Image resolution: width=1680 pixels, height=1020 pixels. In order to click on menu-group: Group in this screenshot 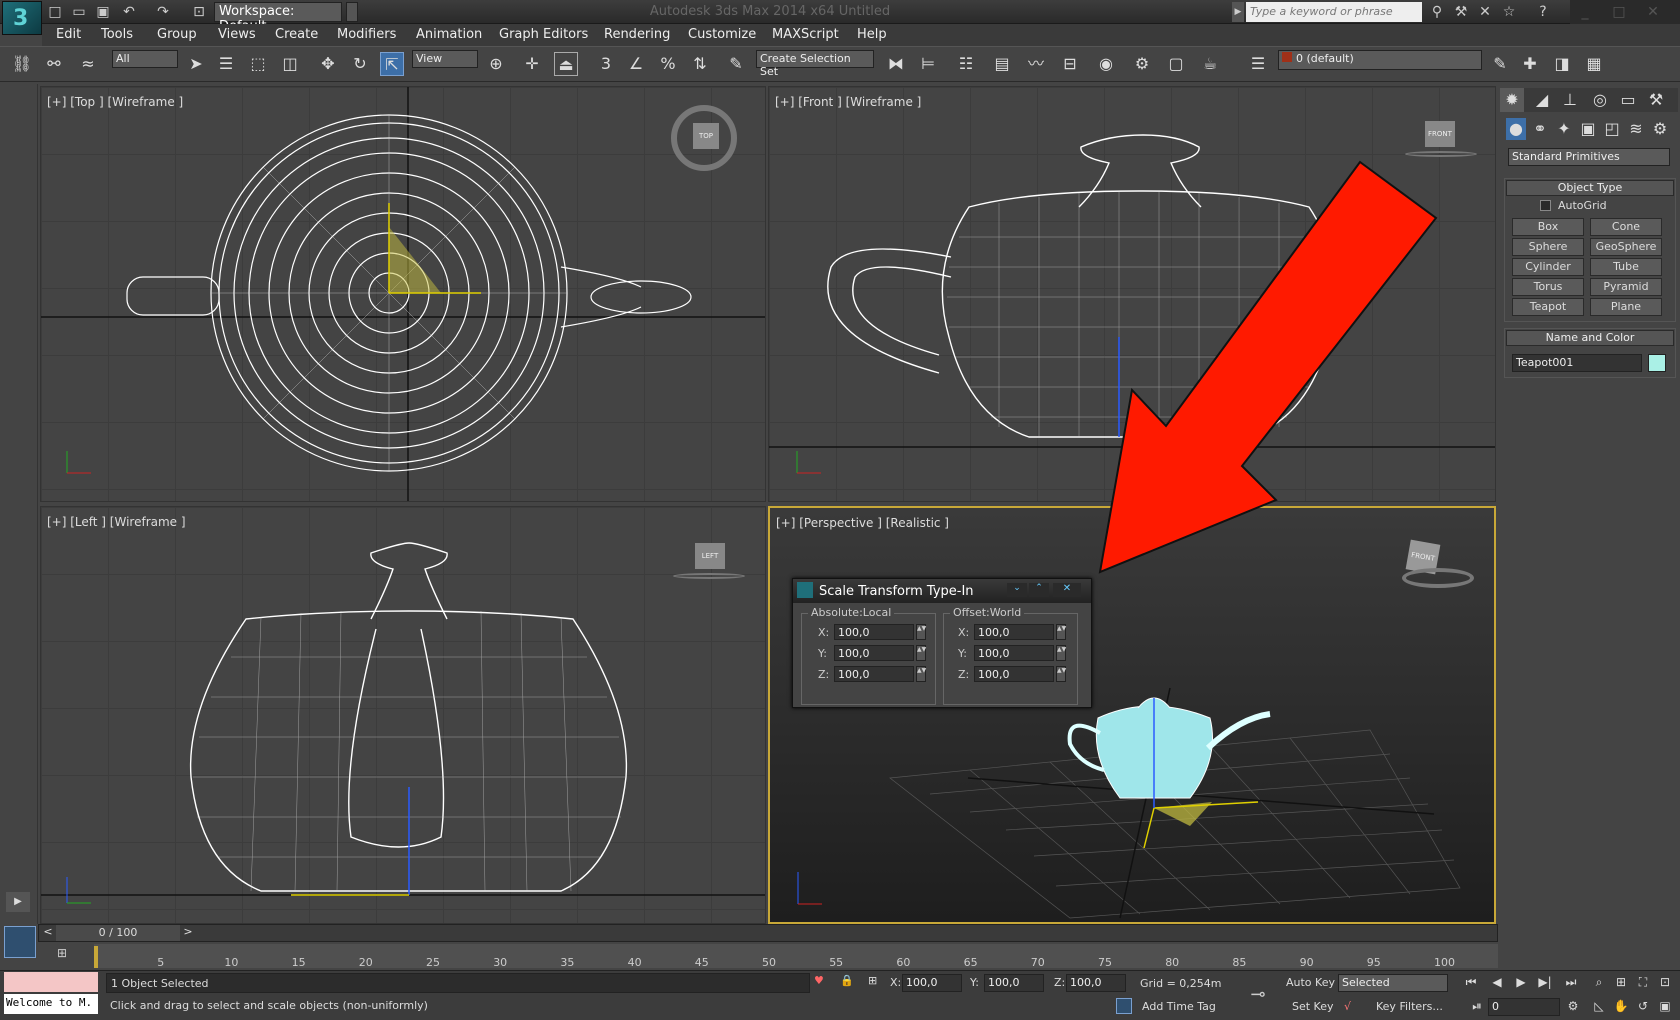, I will do `click(177, 34)`.